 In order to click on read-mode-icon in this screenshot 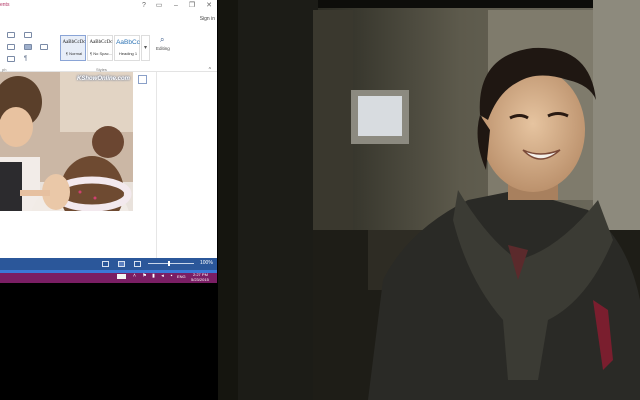, I will do `click(105, 264)`.